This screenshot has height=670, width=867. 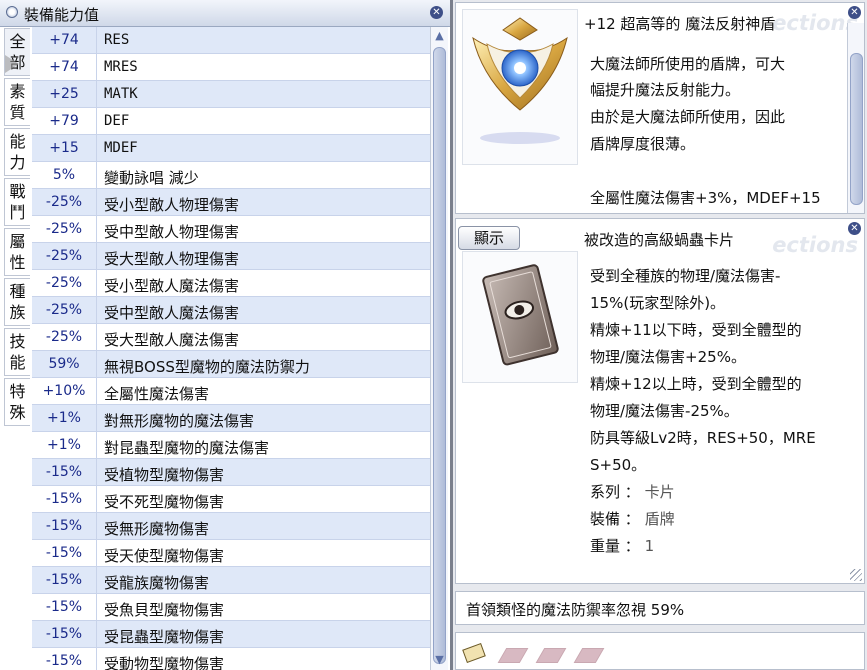 What do you see at coordinates (17, 402) in the screenshot?
I see `tab-special: 特殊` at bounding box center [17, 402].